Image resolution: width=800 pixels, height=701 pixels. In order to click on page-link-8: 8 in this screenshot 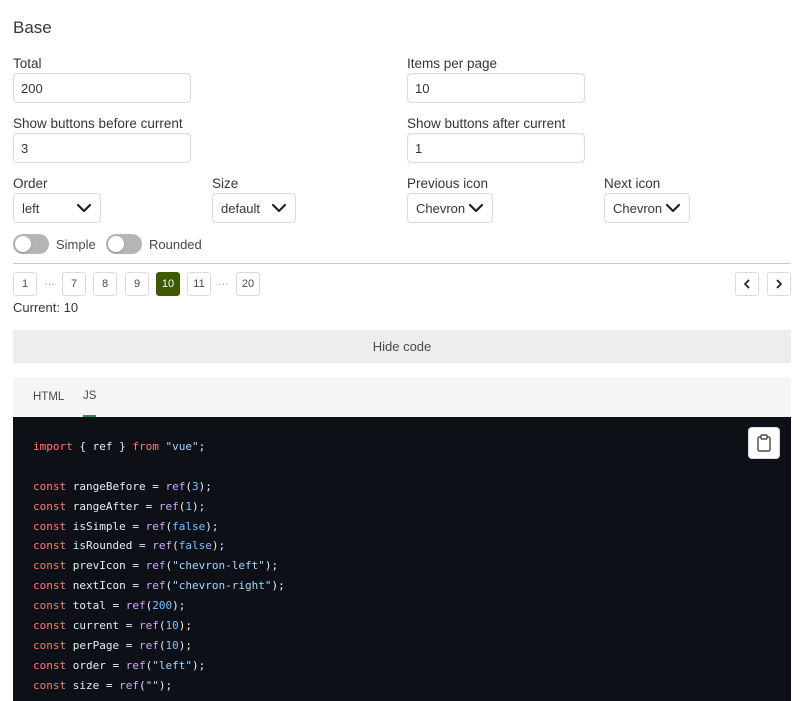, I will do `click(105, 284)`.